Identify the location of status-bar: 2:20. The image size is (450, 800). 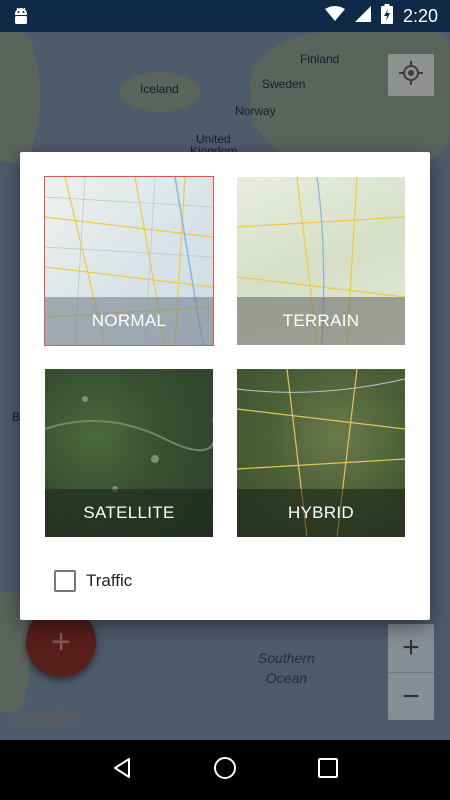
(225, 16).